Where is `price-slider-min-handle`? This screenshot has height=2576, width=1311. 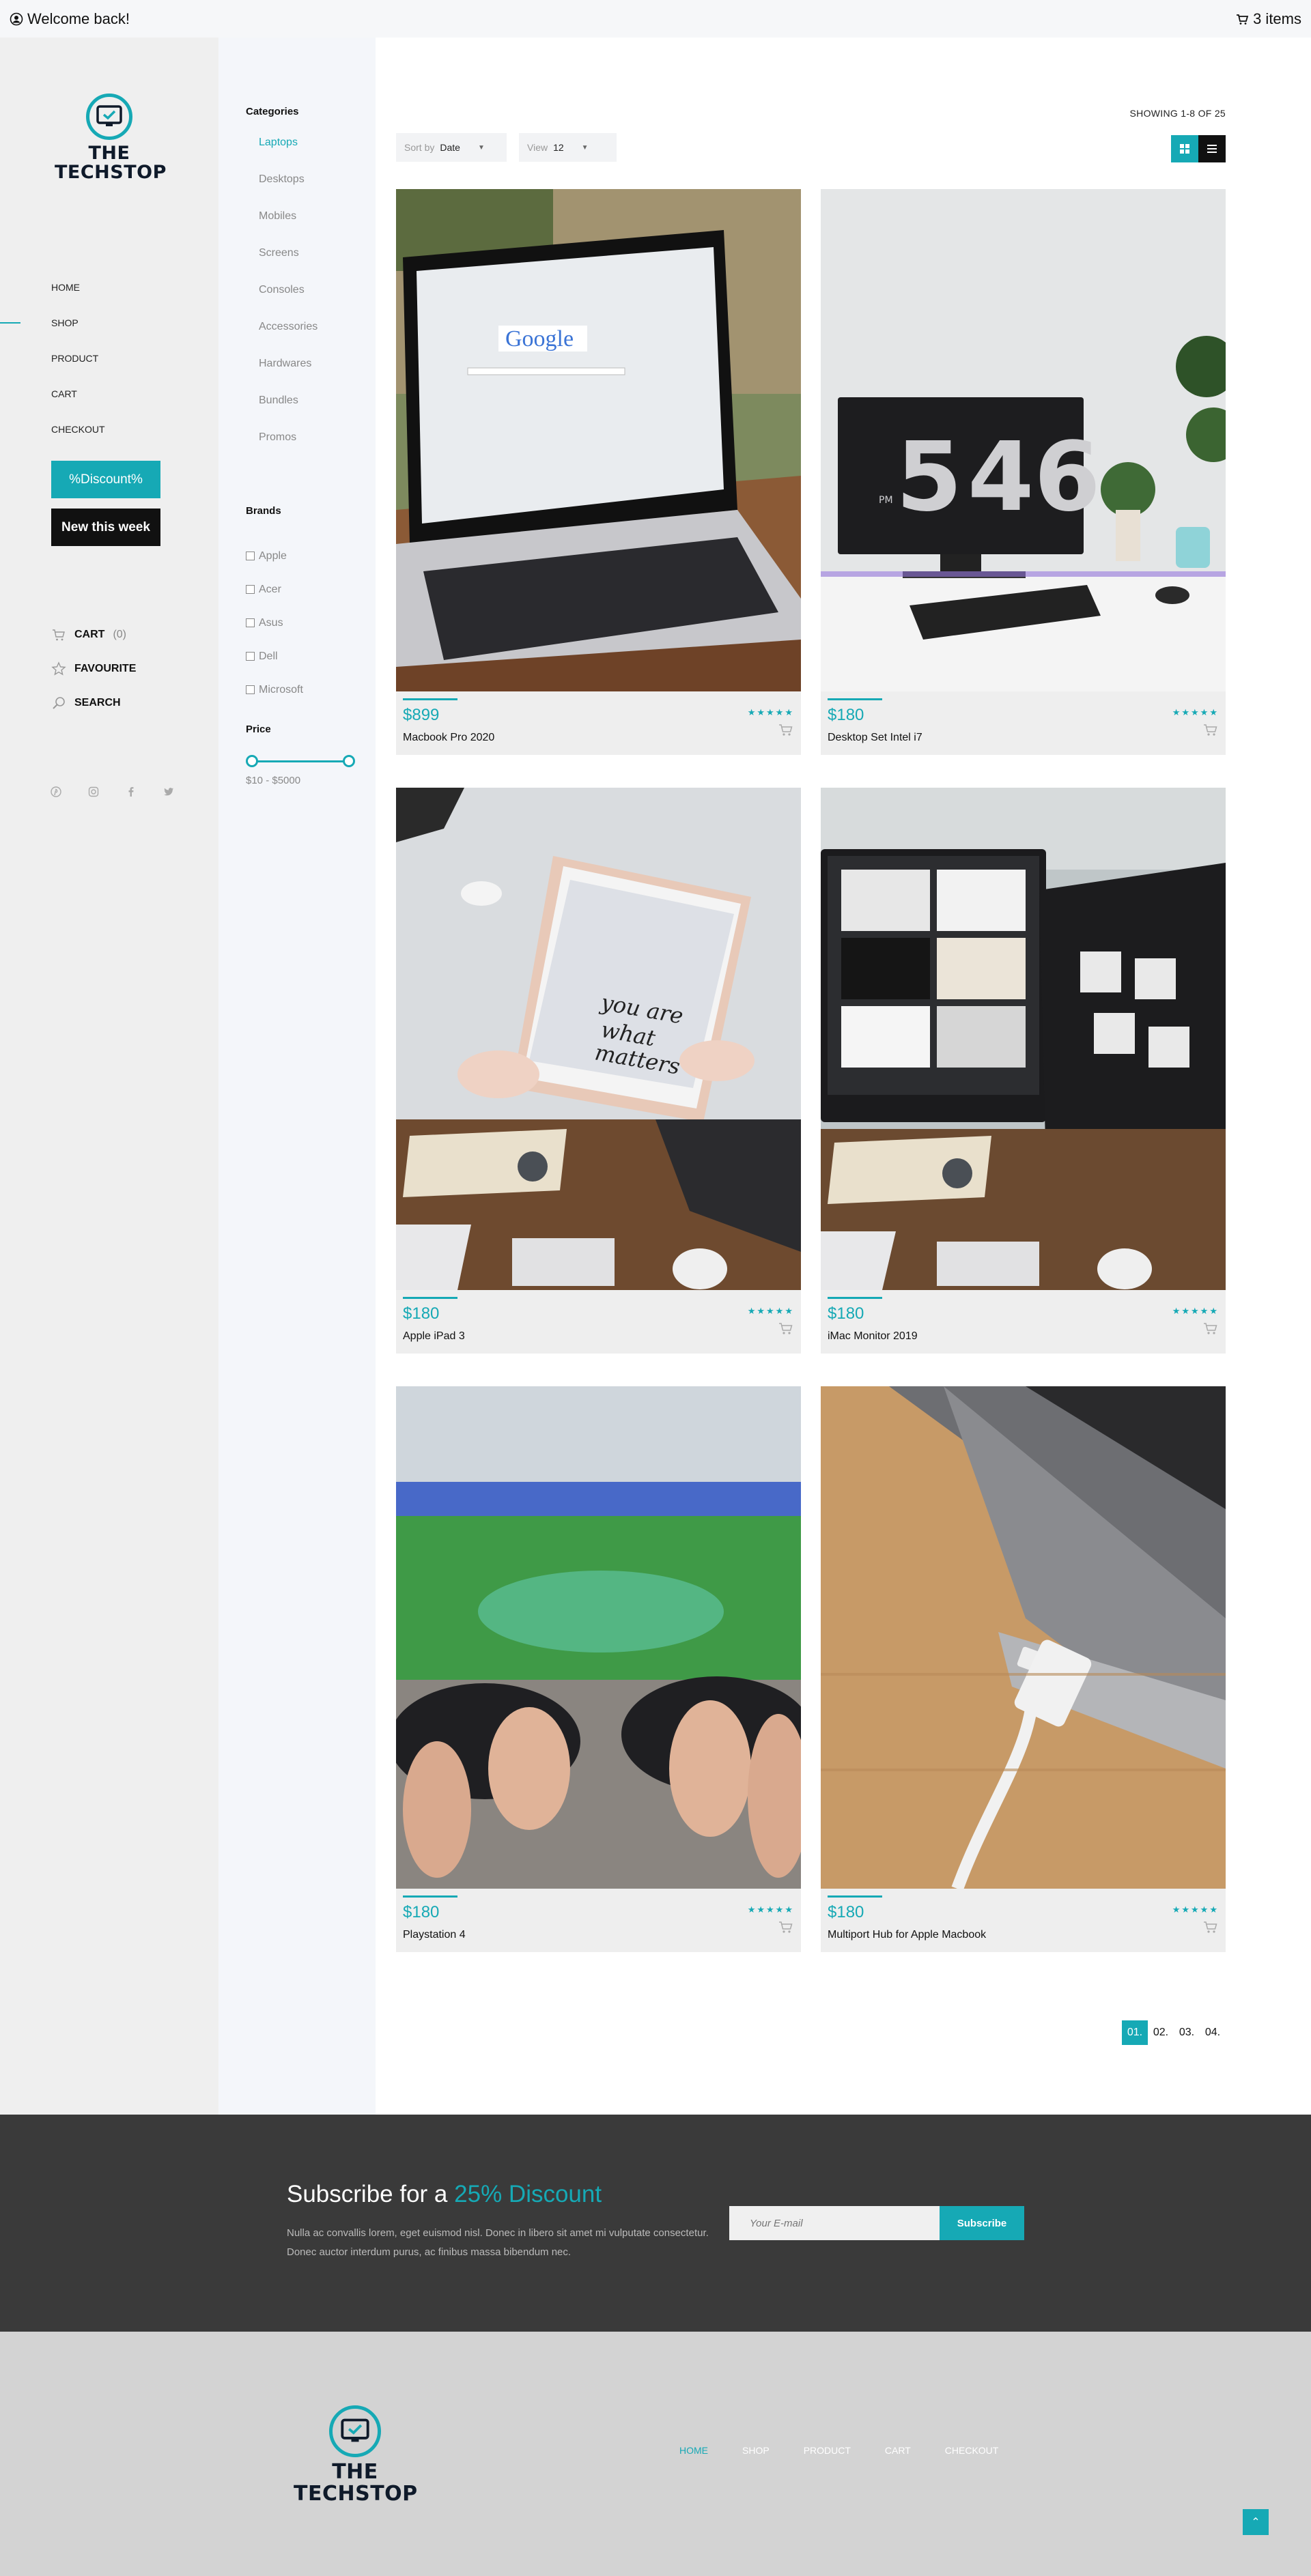
price-slider-min-handle is located at coordinates (252, 761).